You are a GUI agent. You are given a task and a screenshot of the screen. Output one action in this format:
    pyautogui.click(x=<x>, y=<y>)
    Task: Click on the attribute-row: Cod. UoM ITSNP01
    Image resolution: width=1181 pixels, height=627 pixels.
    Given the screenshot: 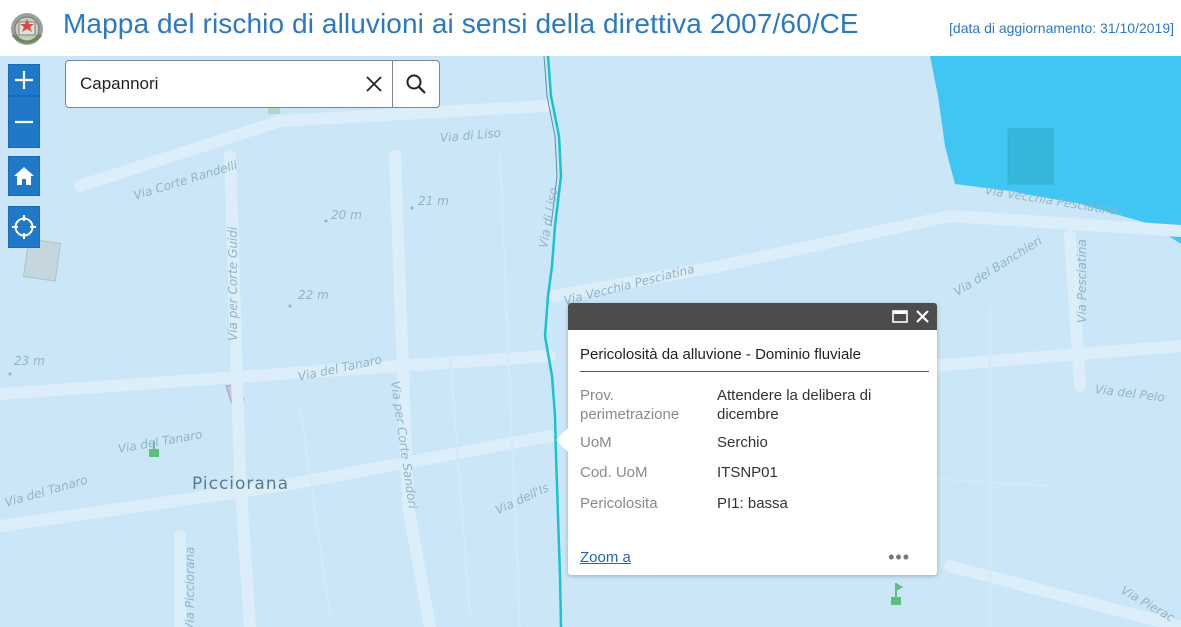 What is the action you would take?
    pyautogui.click(x=754, y=473)
    